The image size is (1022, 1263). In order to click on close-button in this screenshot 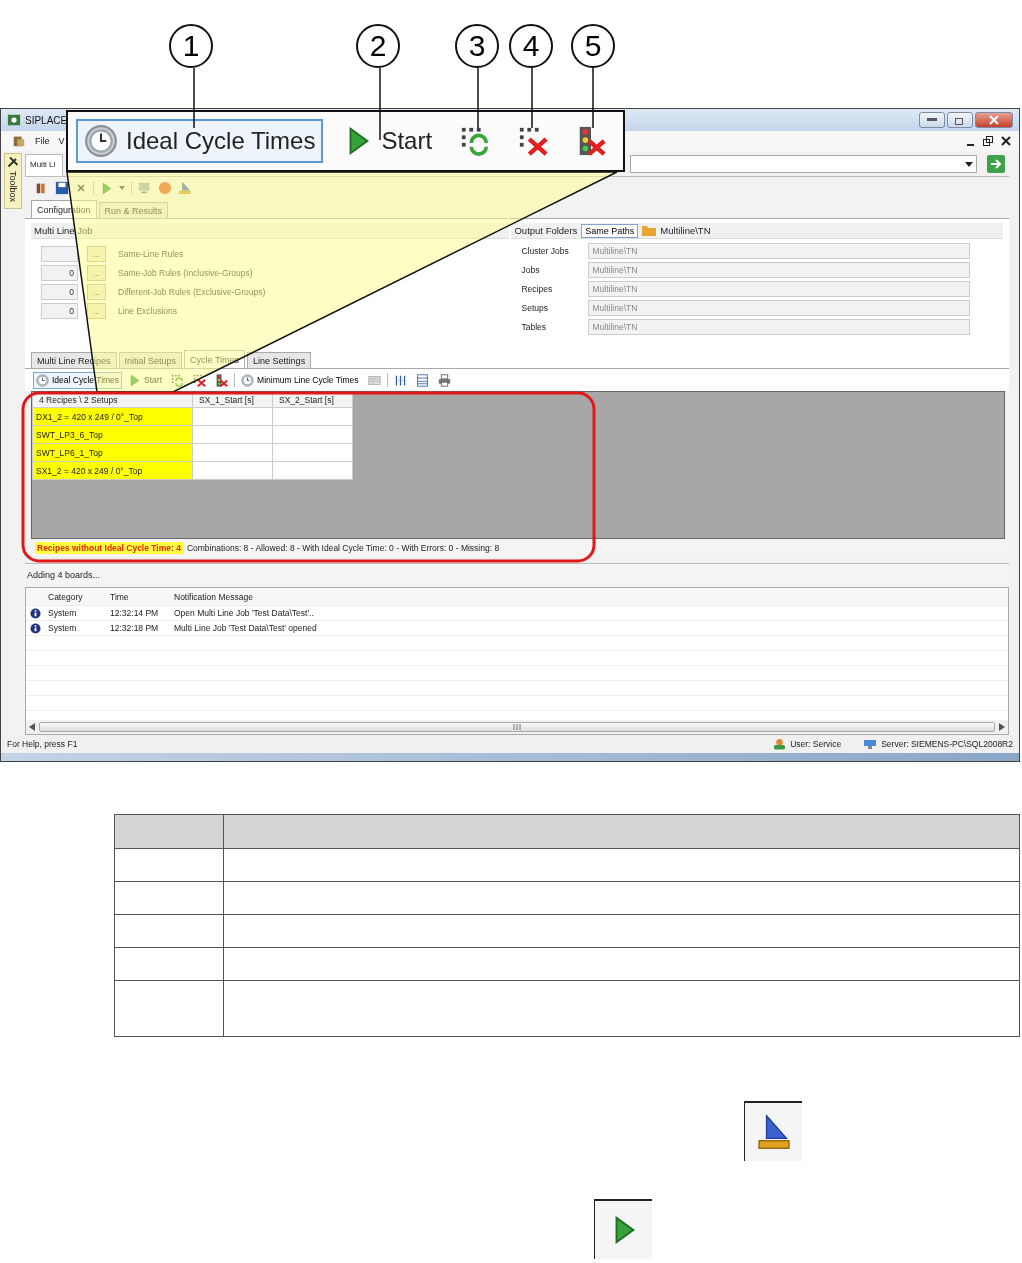, I will do `click(994, 120)`.